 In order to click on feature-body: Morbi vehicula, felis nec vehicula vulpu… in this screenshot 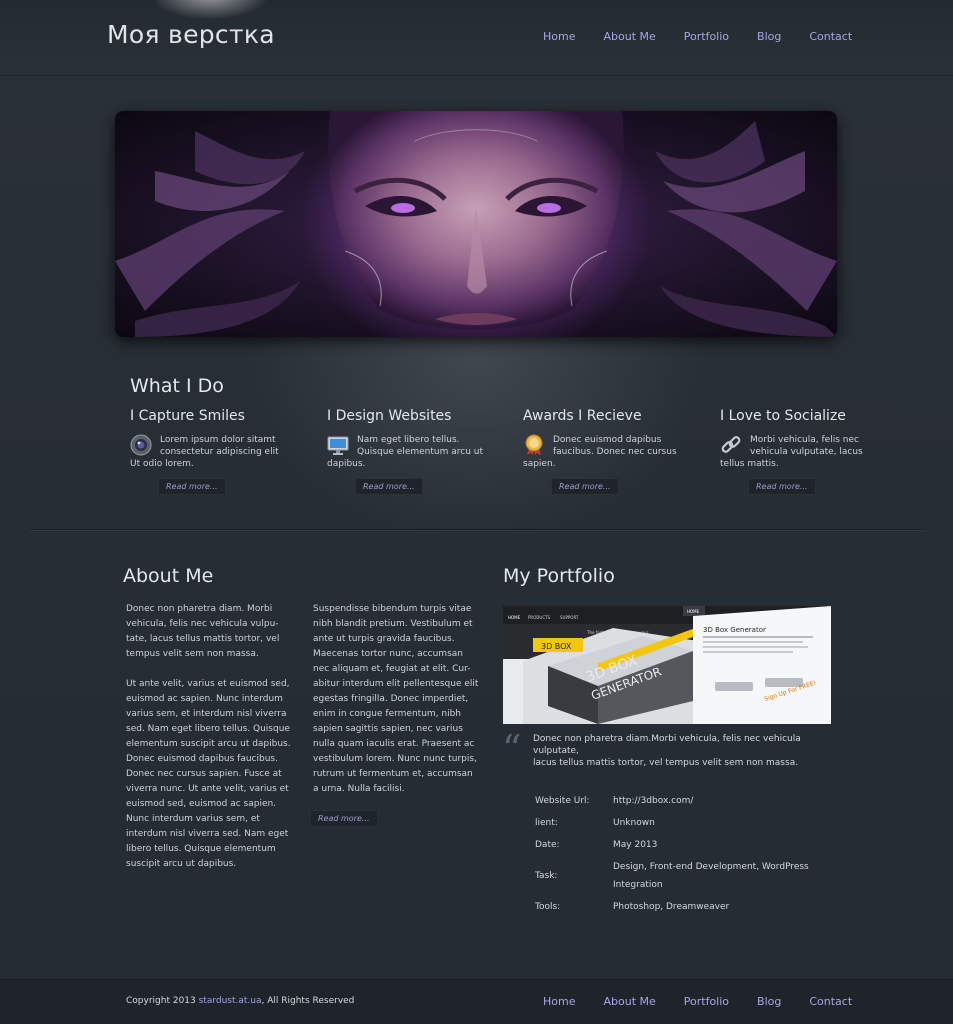, I will do `click(800, 452)`.